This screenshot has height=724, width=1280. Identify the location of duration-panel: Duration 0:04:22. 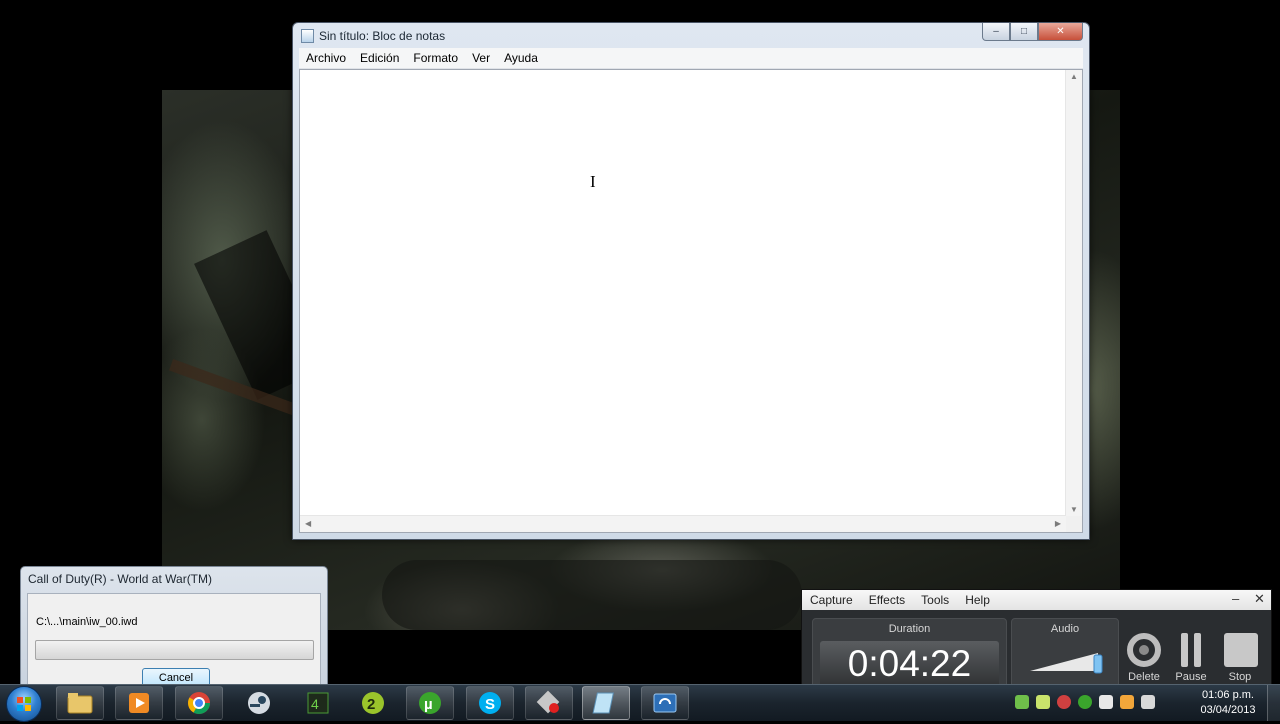
(909, 654).